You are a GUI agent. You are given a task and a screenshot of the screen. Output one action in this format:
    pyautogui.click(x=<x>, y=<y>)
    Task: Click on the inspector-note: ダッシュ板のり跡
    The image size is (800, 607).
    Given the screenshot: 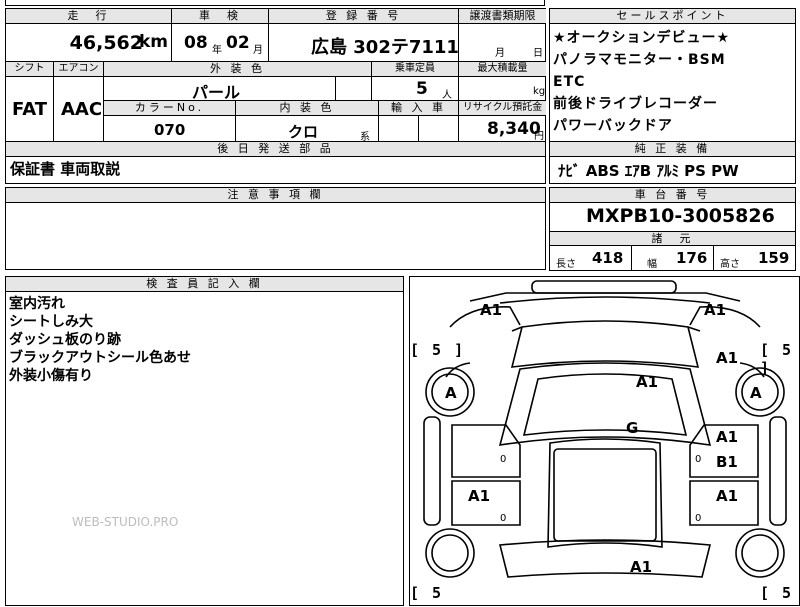 What is the action you would take?
    pyautogui.click(x=65, y=340)
    